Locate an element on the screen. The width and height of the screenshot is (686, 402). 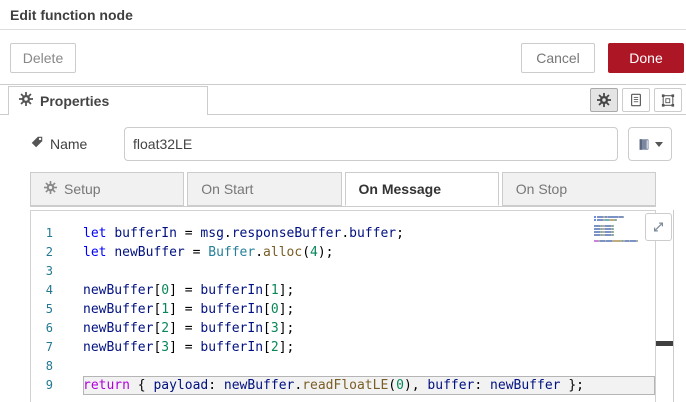
dialog-toolbar: Delete Cancel Done is located at coordinates (343, 57).